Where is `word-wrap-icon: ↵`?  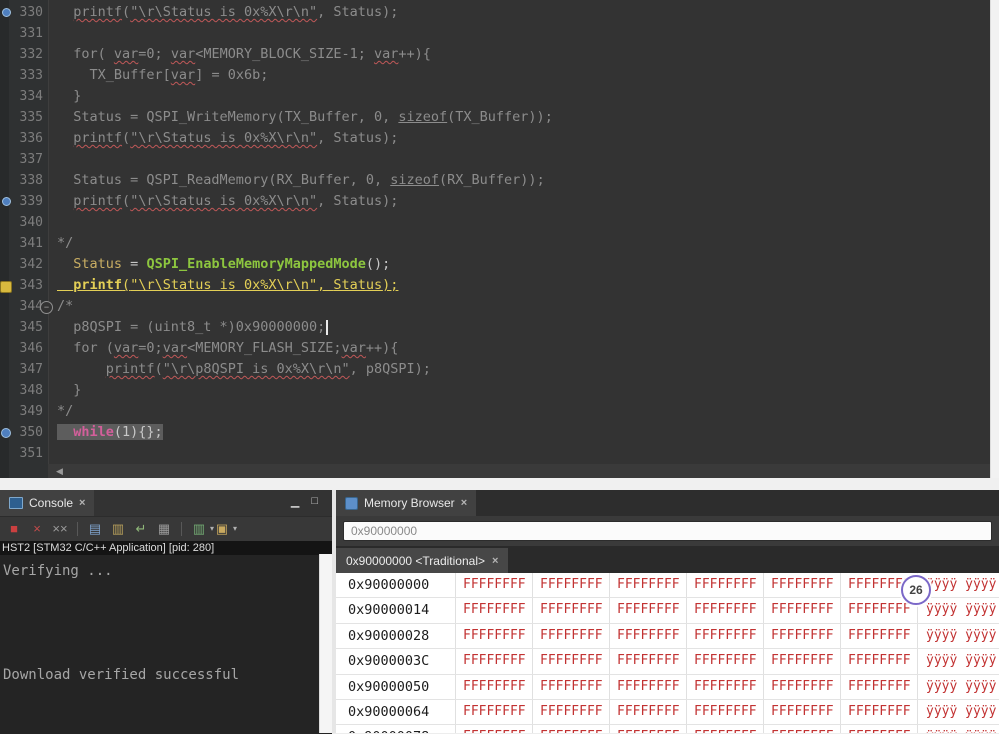 word-wrap-icon: ↵ is located at coordinates (141, 529).